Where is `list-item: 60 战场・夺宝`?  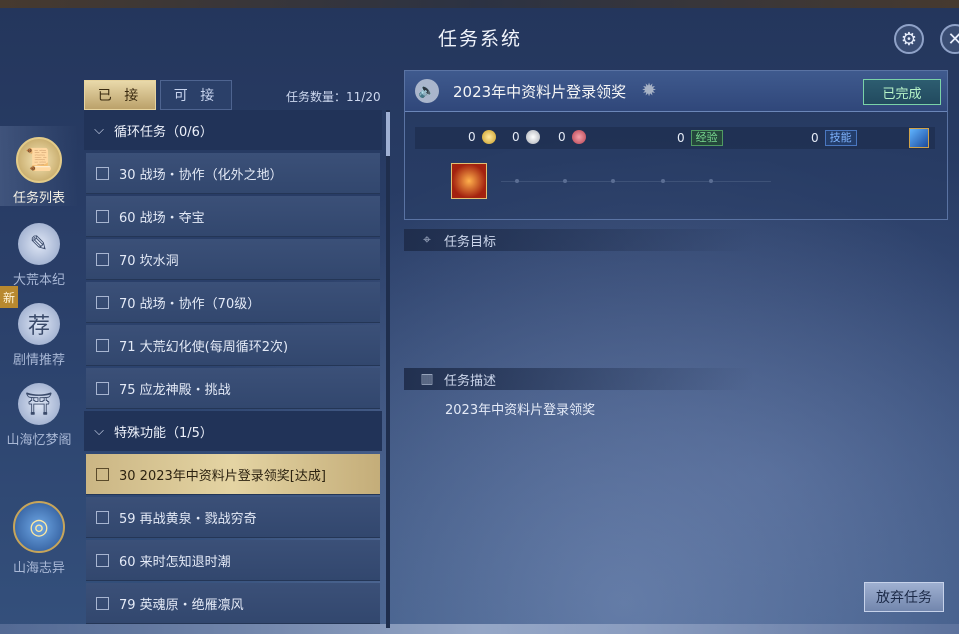 list-item: 60 战场・夺宝 is located at coordinates (233, 216).